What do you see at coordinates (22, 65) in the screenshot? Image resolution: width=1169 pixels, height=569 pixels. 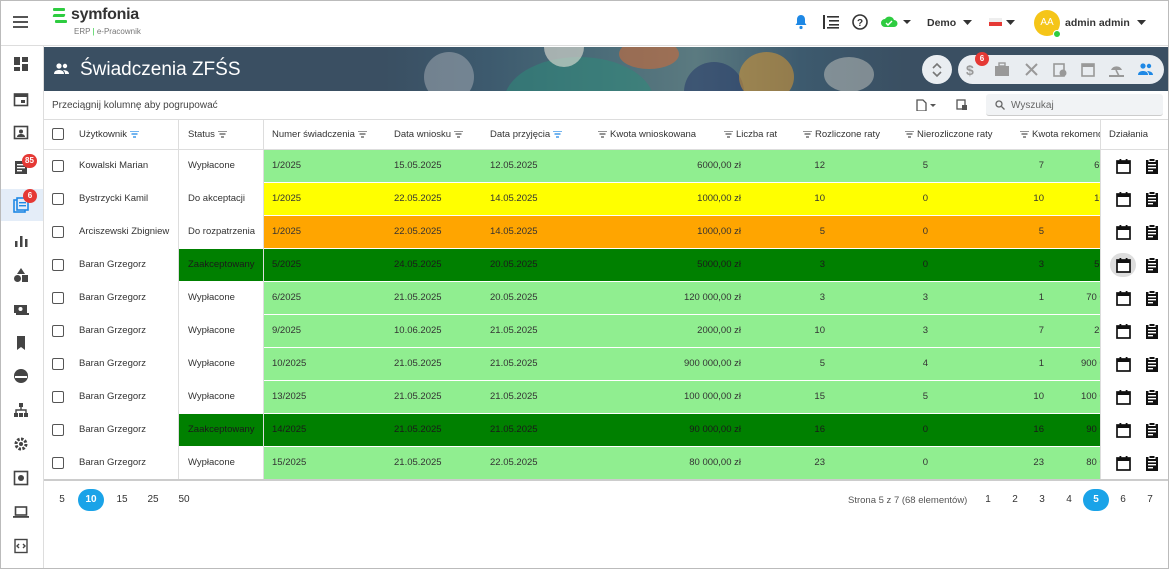 I see `dashboard-icon` at bounding box center [22, 65].